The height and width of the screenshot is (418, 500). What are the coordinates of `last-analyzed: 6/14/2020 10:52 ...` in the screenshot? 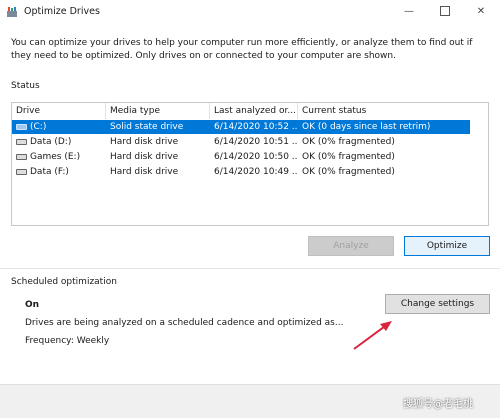 It's located at (256, 127).